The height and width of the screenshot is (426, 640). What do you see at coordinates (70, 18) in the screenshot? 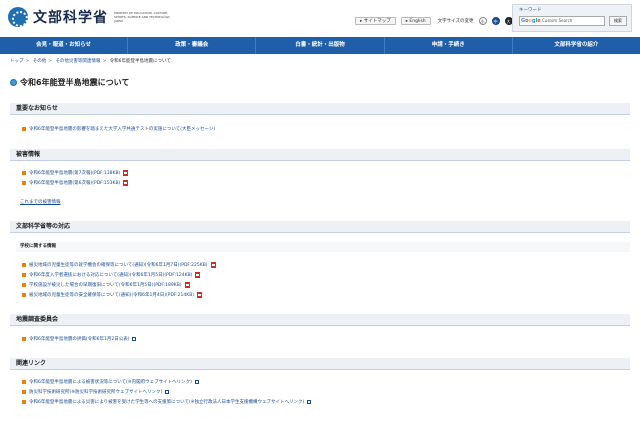
I see `logo-text: 文部科学省` at bounding box center [70, 18].